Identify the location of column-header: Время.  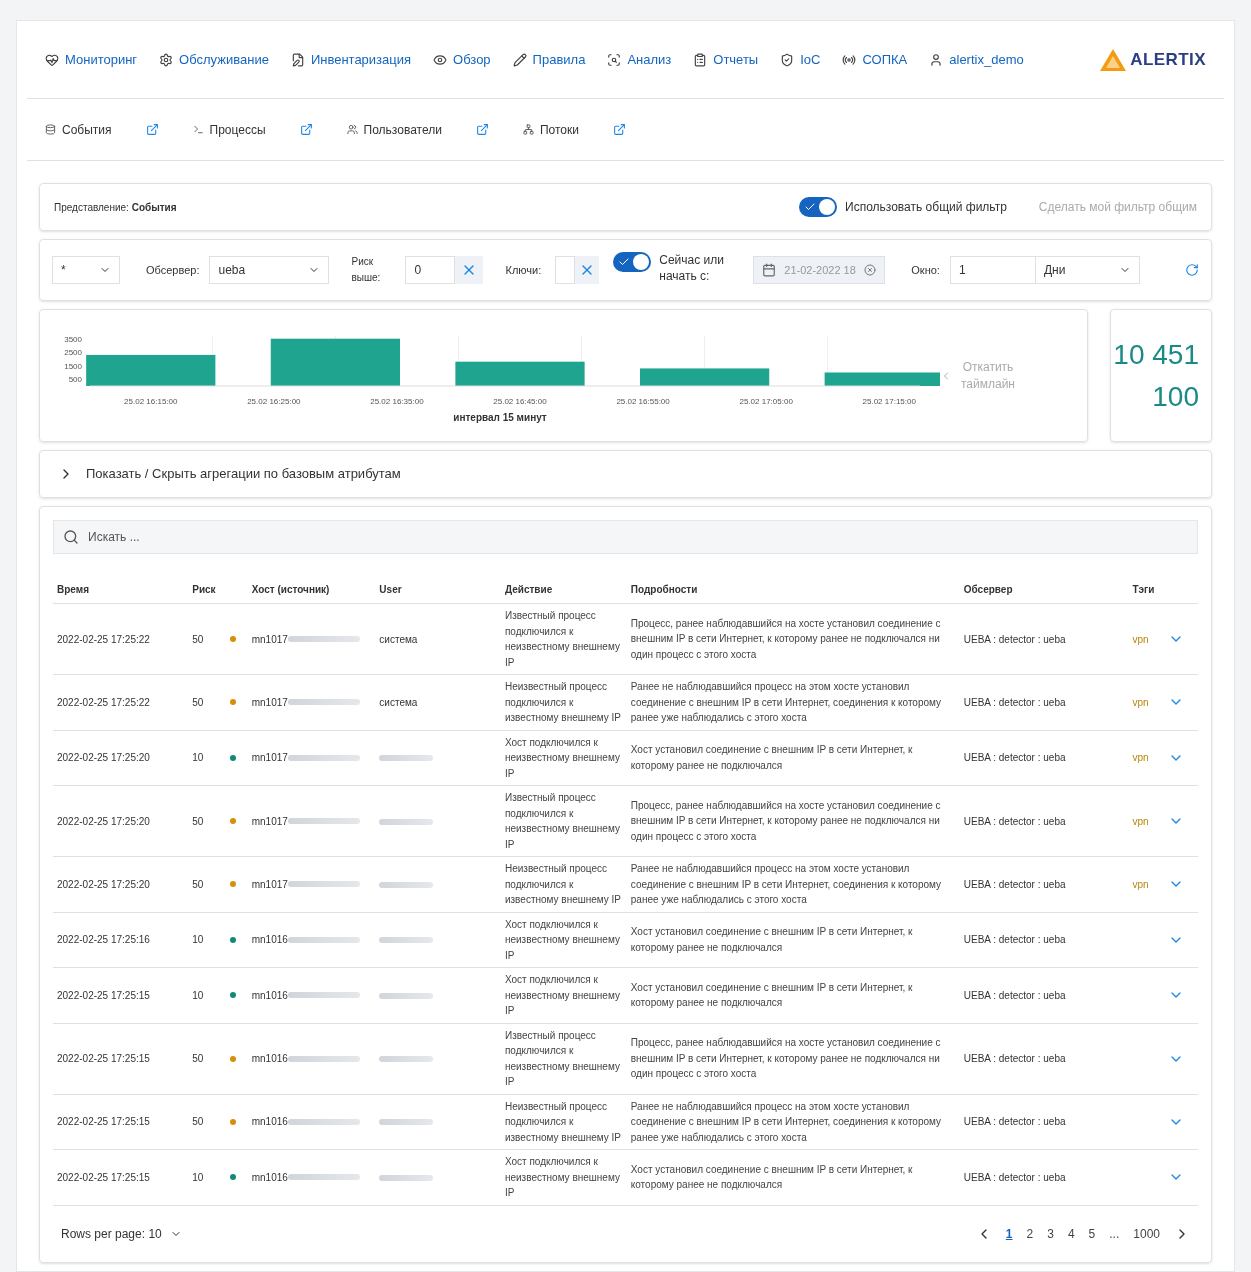
(121, 590).